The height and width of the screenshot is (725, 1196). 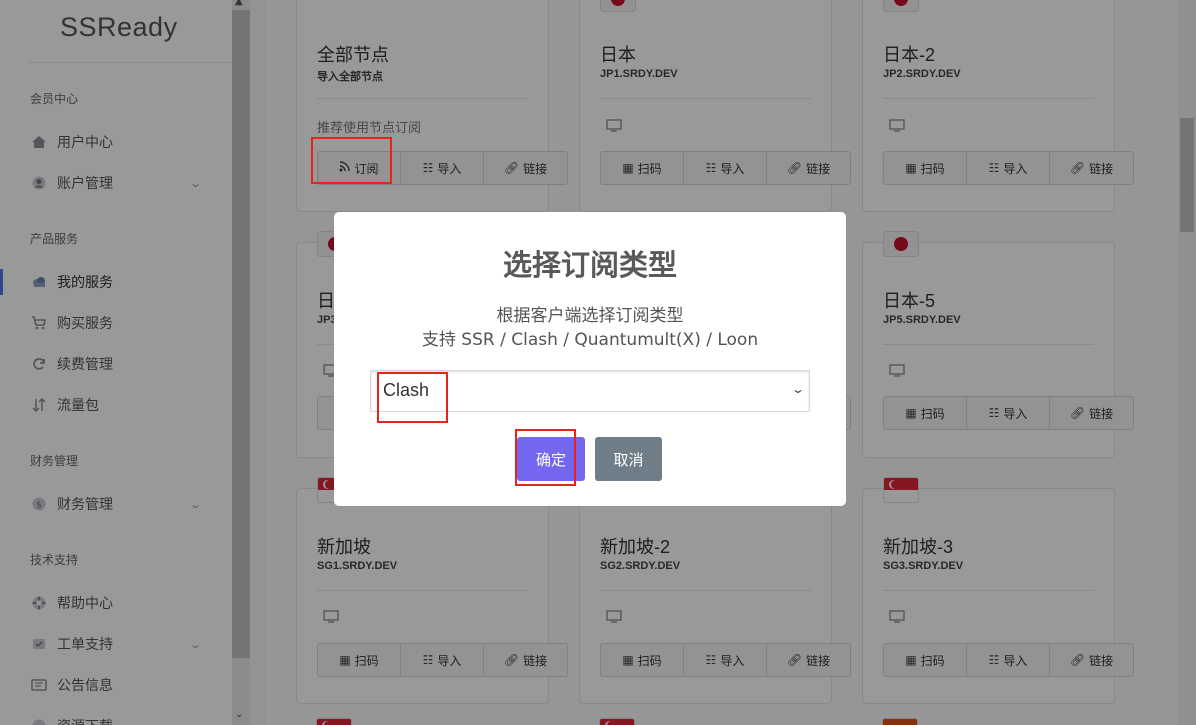 What do you see at coordinates (798, 389) in the screenshot?
I see `chevron-down-icon: ⌄` at bounding box center [798, 389].